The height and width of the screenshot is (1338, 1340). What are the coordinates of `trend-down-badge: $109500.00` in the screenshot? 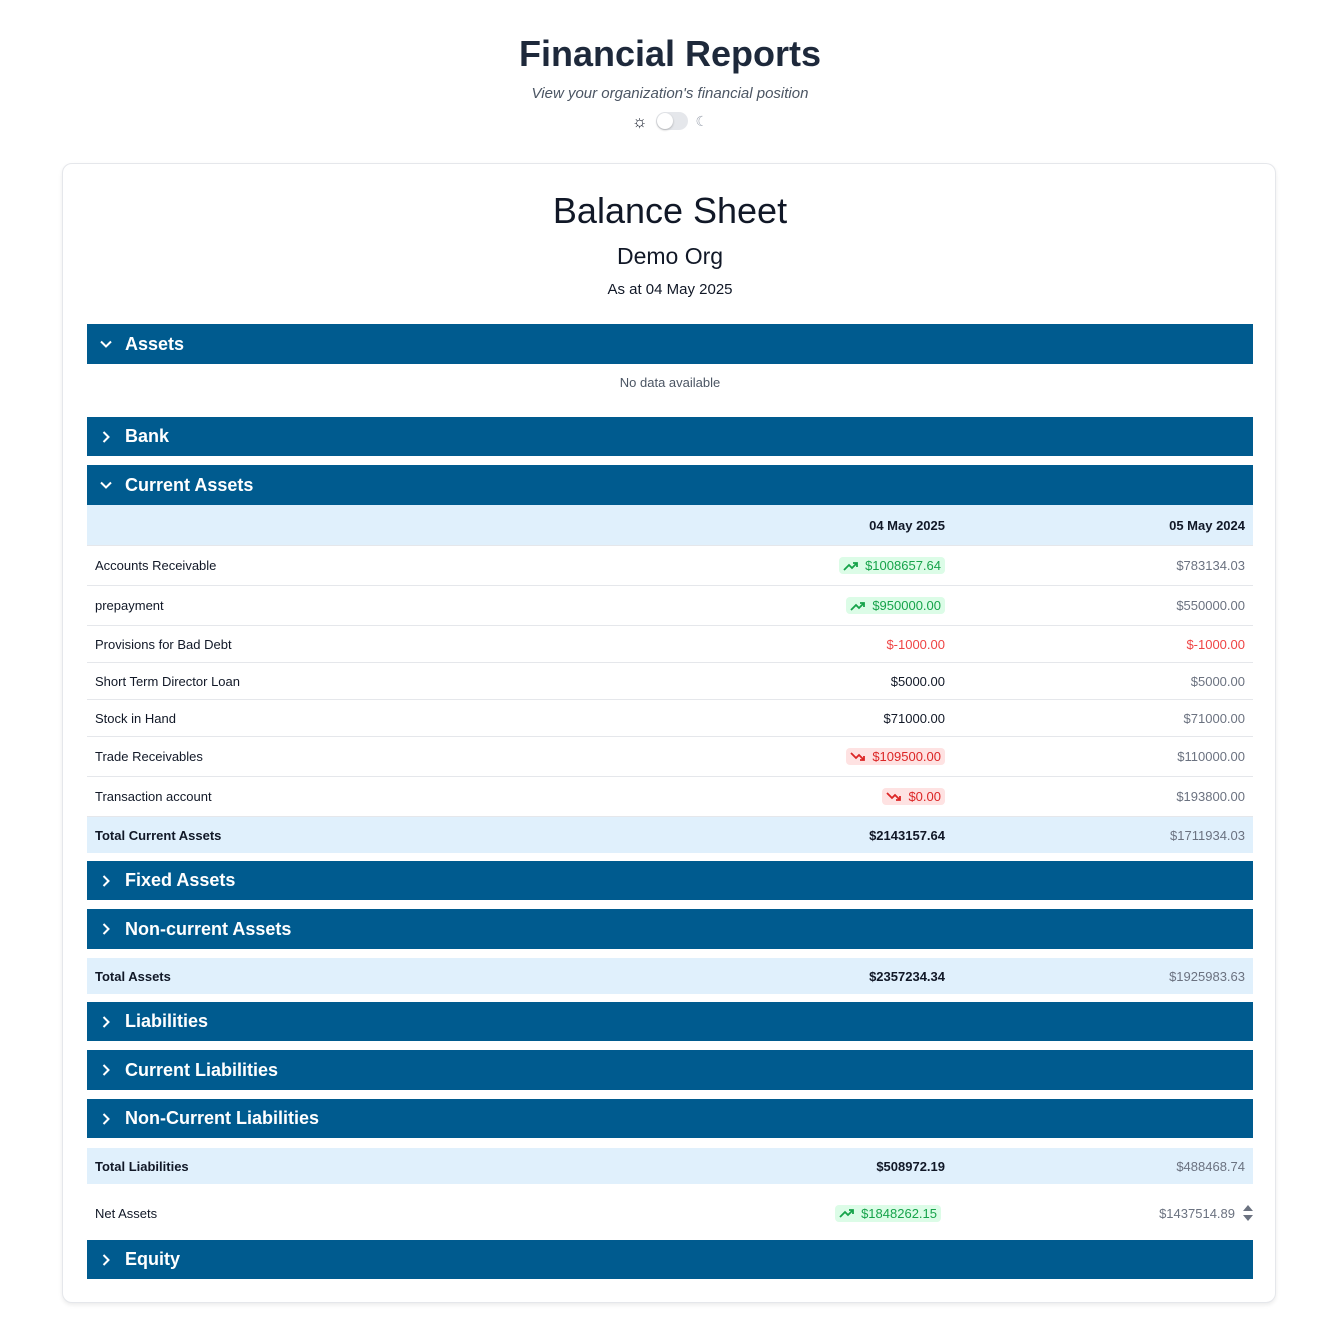 It's located at (895, 756).